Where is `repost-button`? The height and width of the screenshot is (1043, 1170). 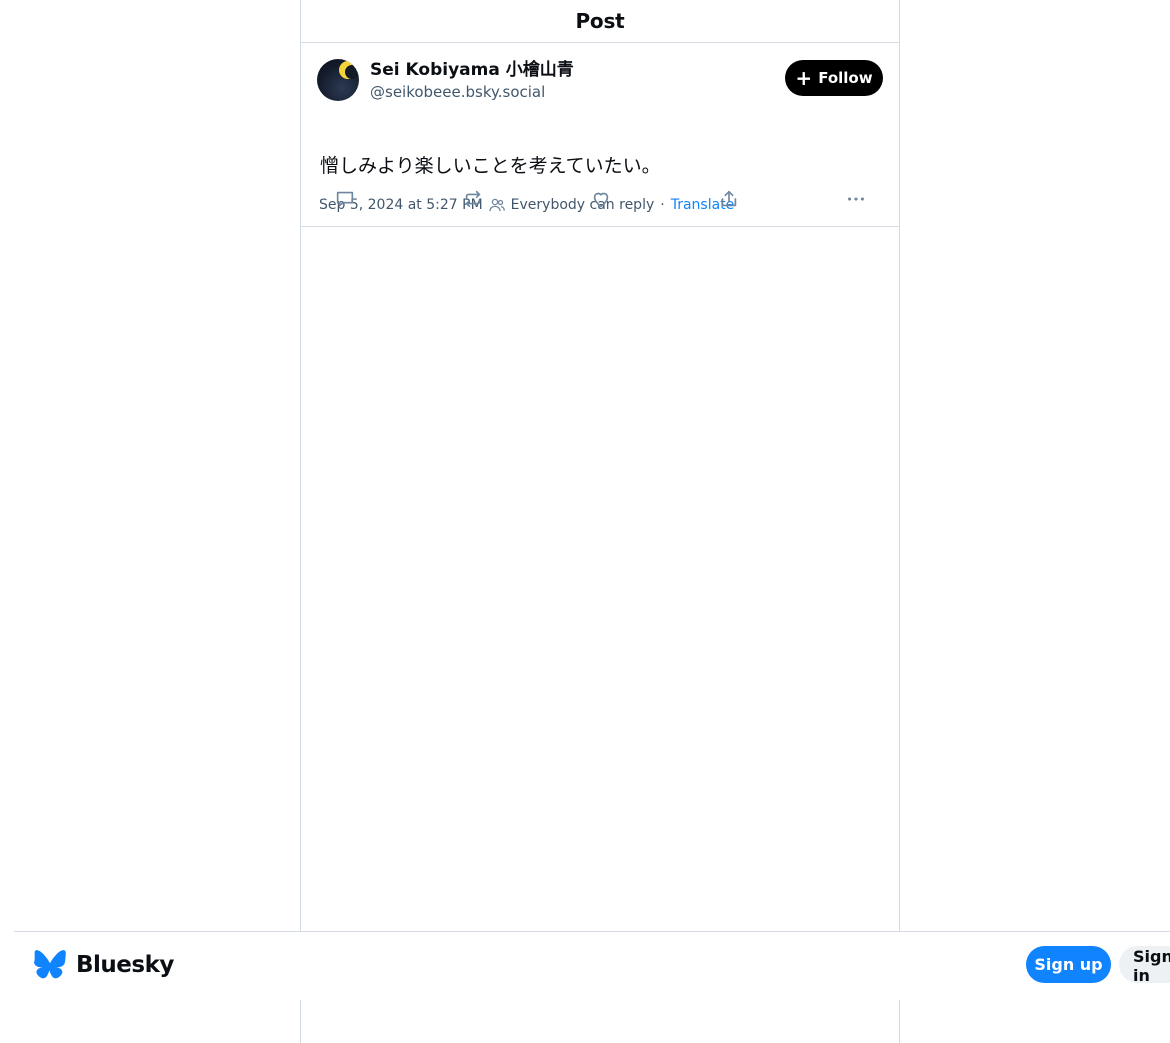 repost-button is located at coordinates (473, 199).